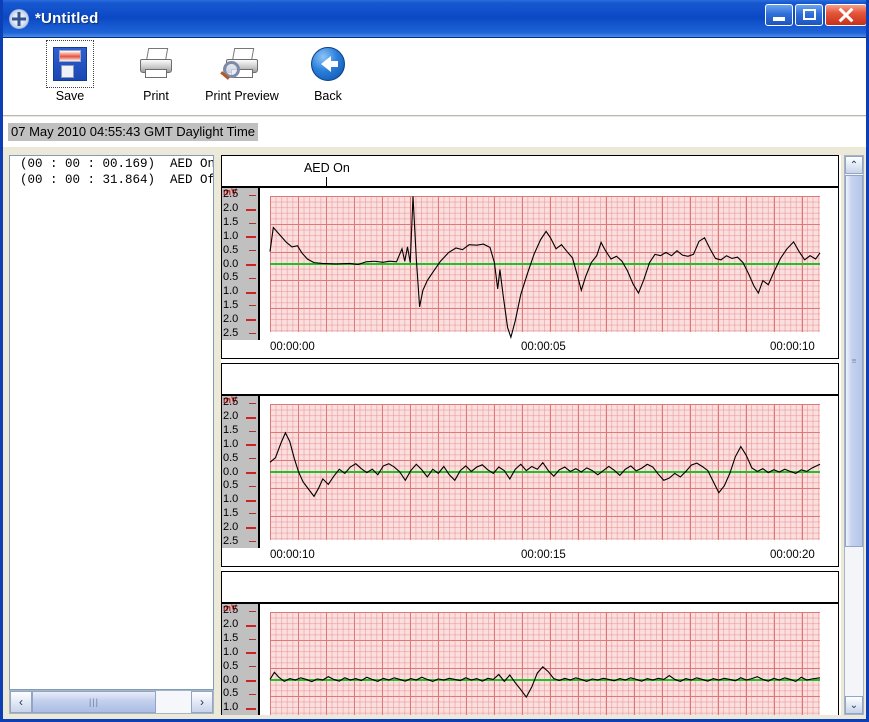 This screenshot has width=869, height=722. Describe the element at coordinates (845, 15) in the screenshot. I see `close-button` at that location.